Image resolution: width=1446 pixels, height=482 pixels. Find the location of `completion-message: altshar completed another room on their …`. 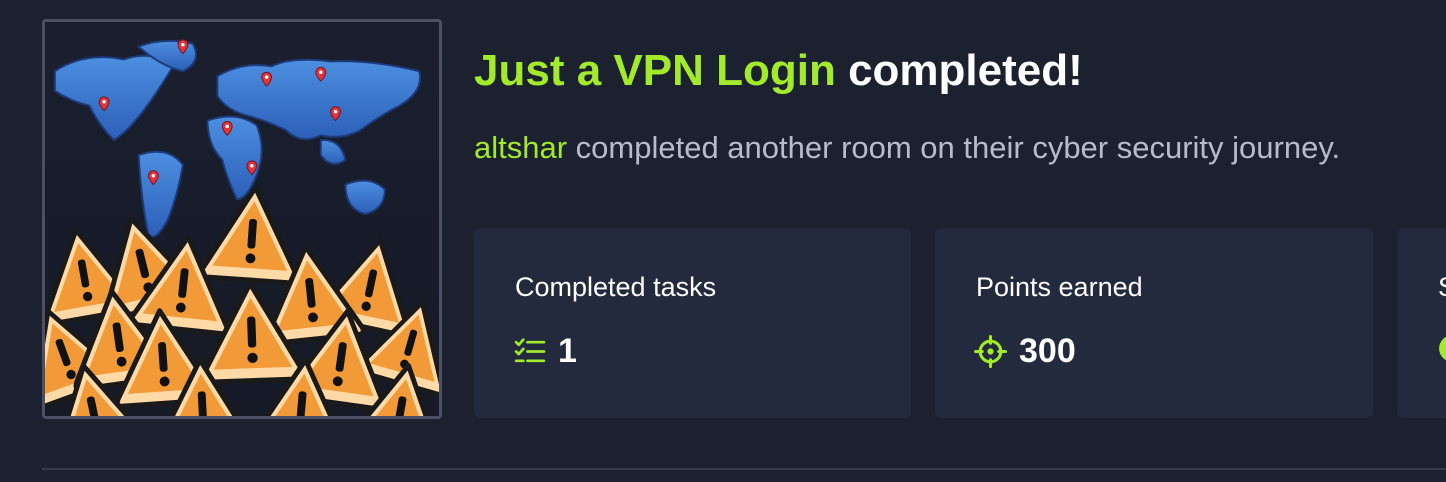

completion-message: altshar completed another room on their … is located at coordinates (907, 148).